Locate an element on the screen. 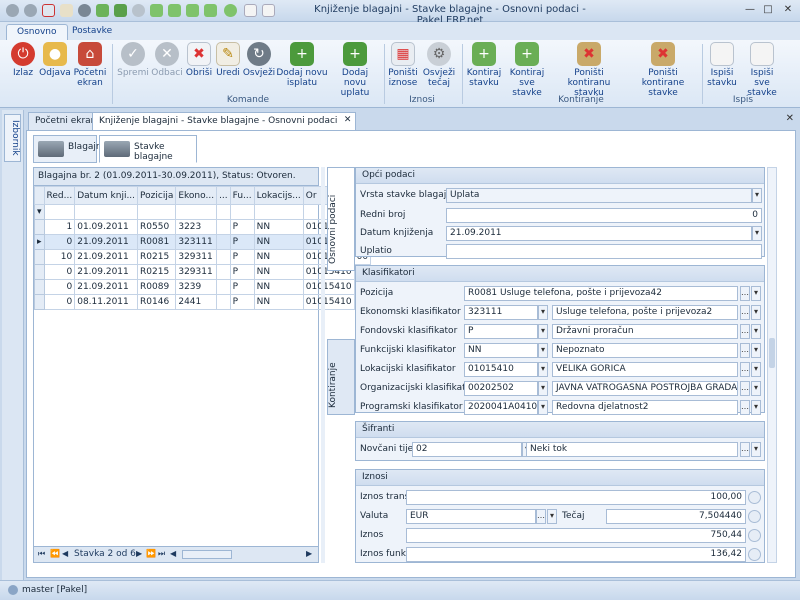  klasifikator-desc-input: Nepoznato is located at coordinates (645, 350).